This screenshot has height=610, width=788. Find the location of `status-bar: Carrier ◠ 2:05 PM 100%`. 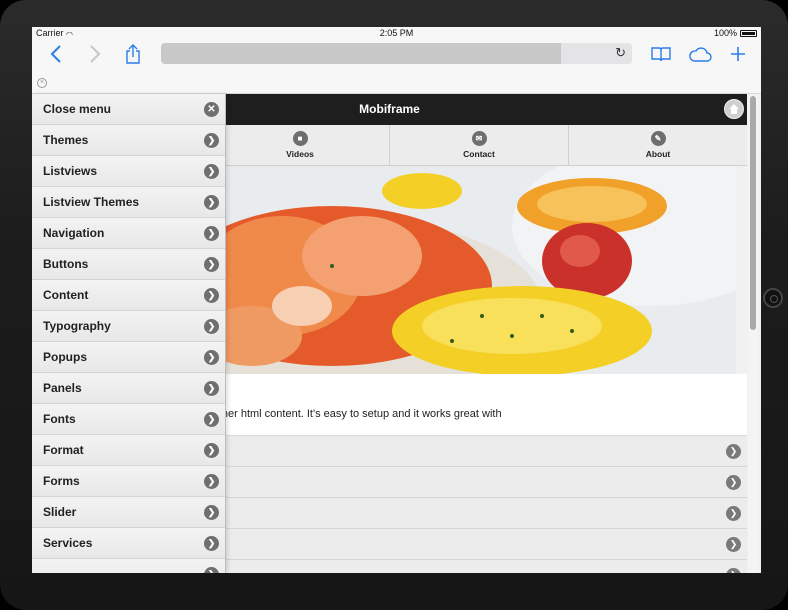

status-bar: Carrier ◠ 2:05 PM 100% is located at coordinates (396, 33).